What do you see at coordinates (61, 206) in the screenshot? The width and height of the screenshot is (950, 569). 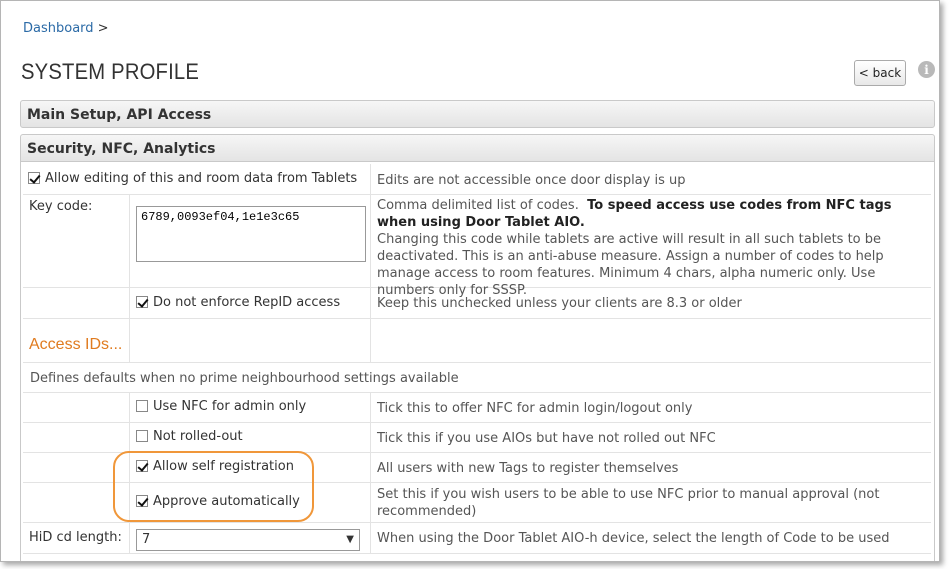 I see `key-code-label: Key code:` at bounding box center [61, 206].